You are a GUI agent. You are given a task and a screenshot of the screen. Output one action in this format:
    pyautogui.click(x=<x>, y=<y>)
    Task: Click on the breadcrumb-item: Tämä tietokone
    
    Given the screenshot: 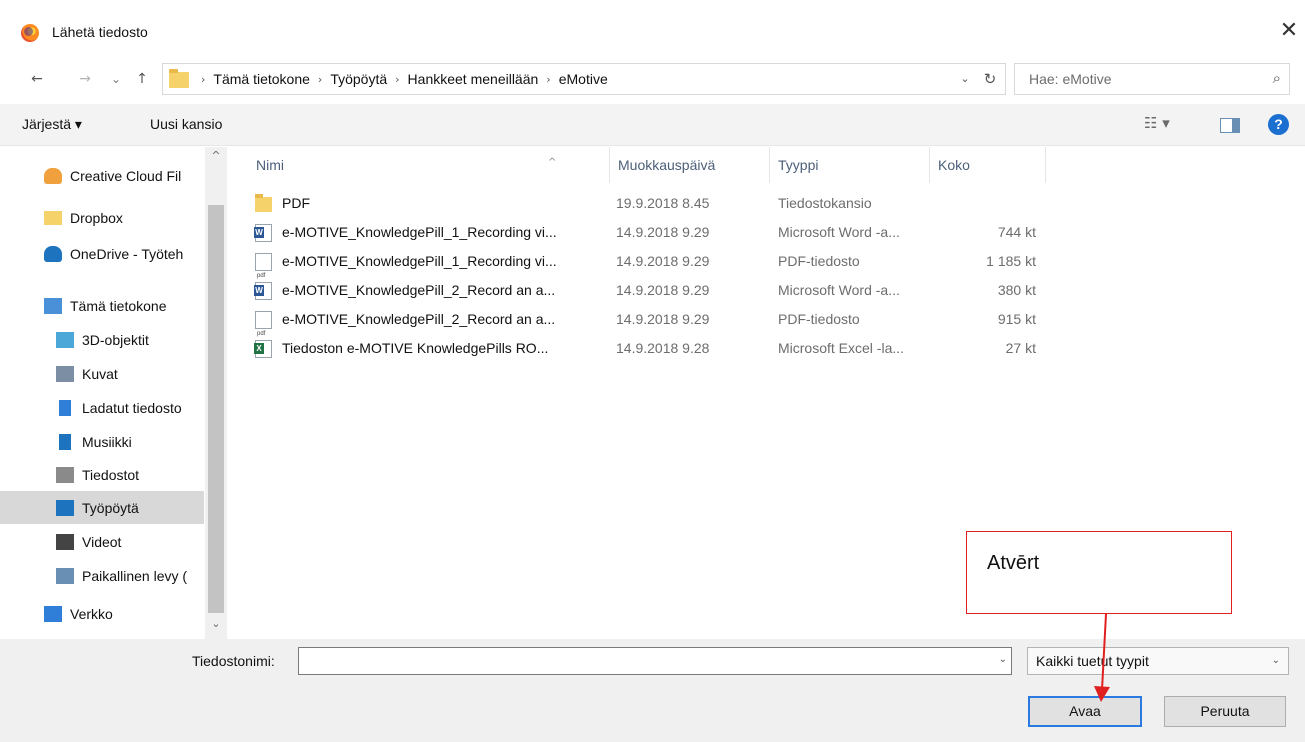 What is the action you would take?
    pyautogui.click(x=261, y=79)
    